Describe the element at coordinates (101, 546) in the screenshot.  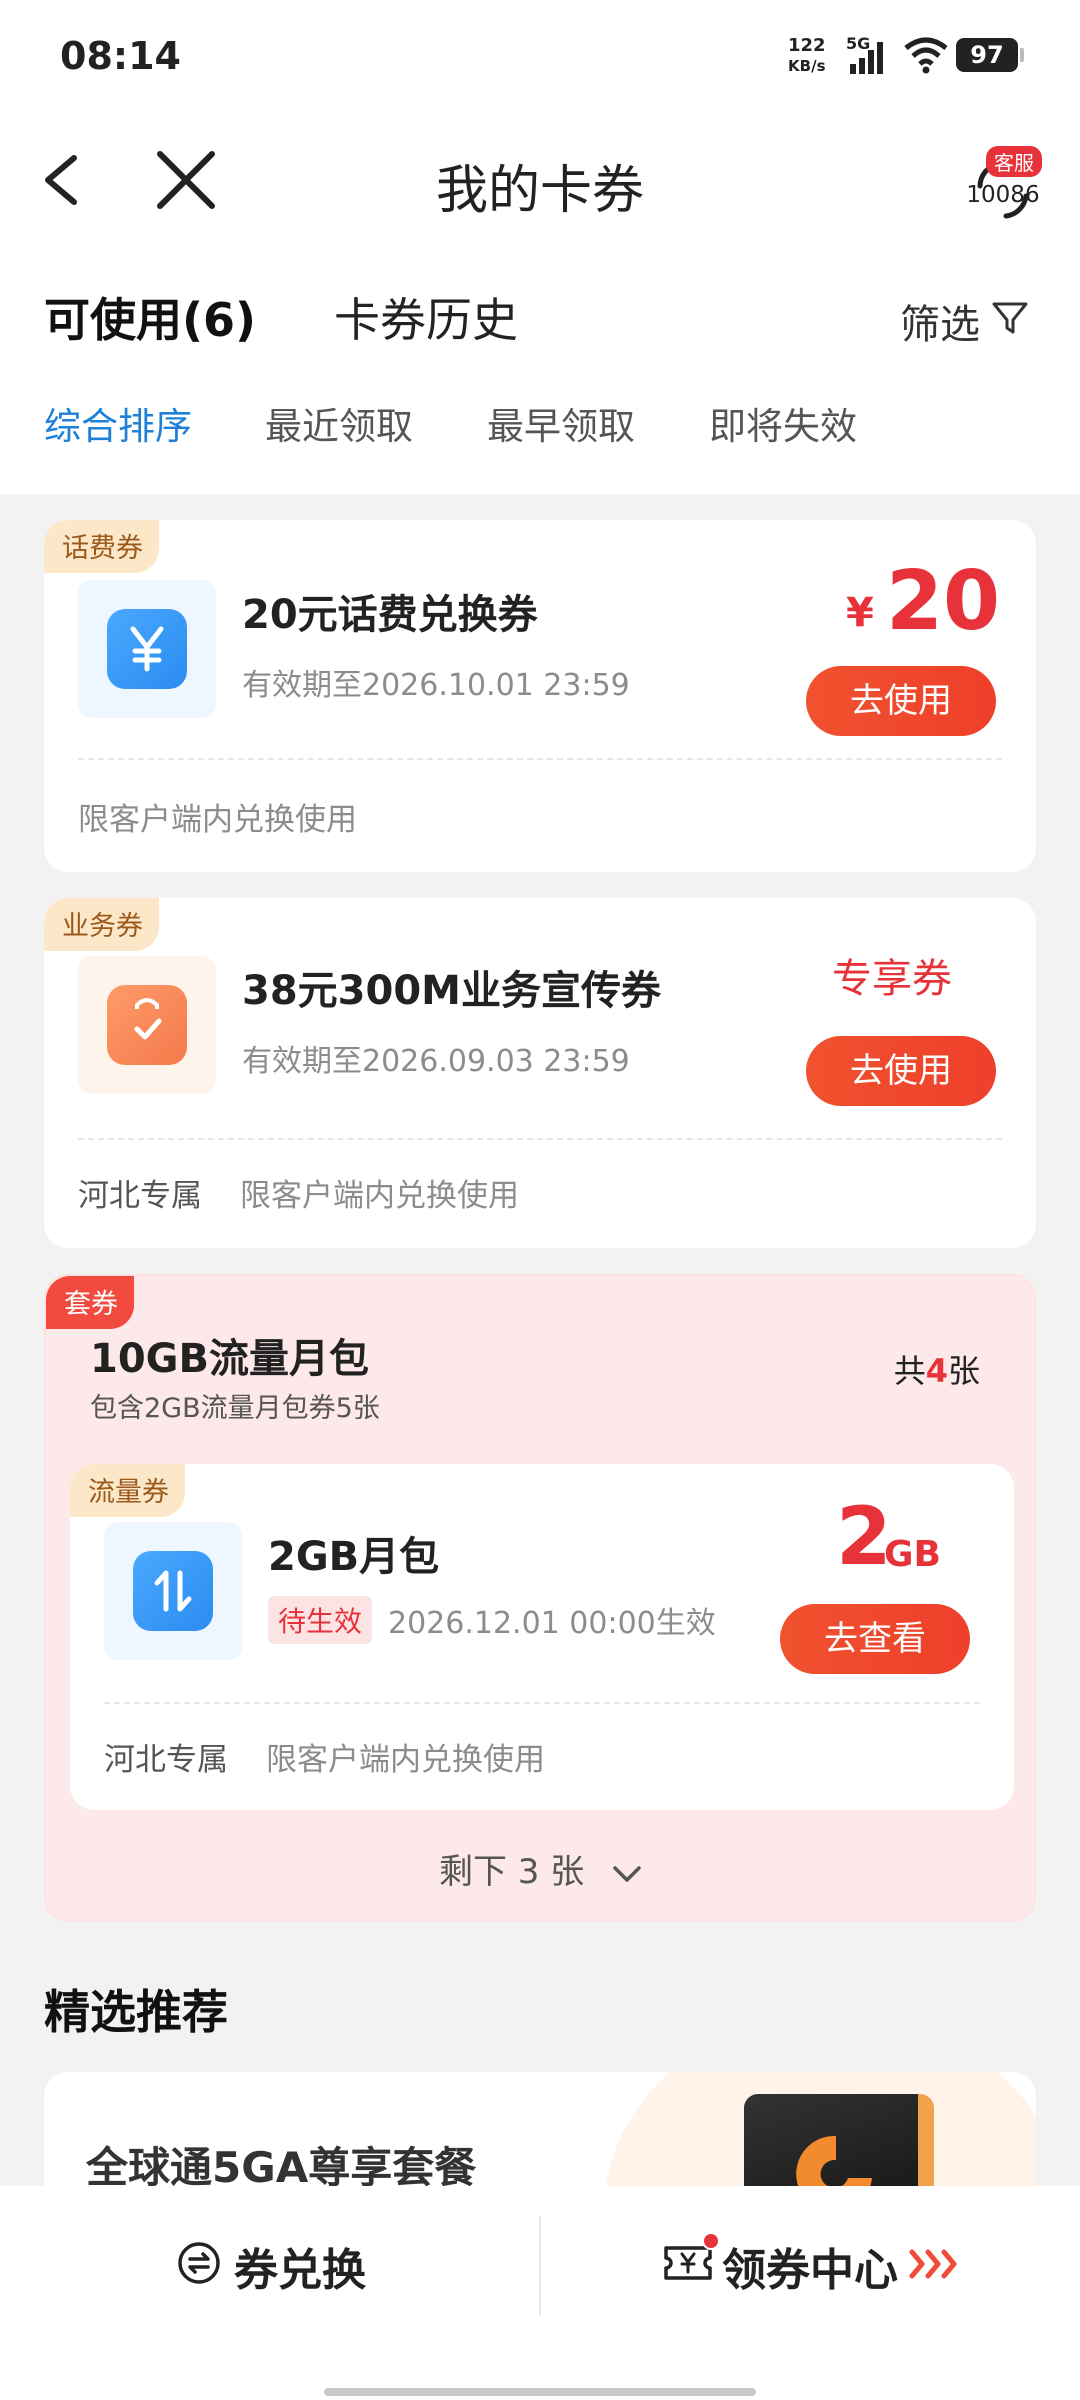
I see `coupon-type-badge: 话费券` at that location.